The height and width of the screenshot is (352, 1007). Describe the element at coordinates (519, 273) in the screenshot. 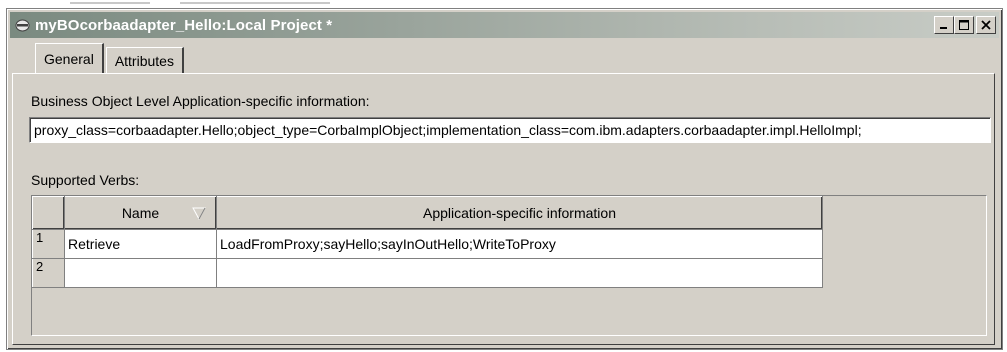

I see `verb-info-cell` at that location.